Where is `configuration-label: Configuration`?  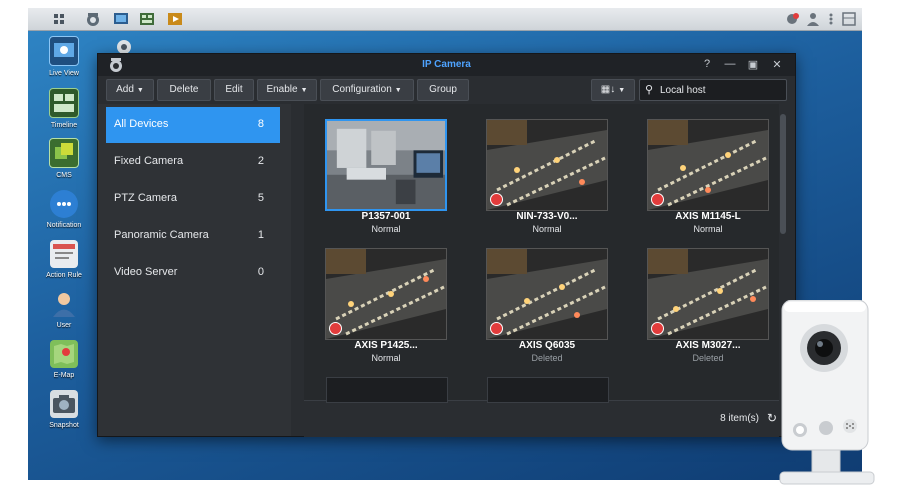
configuration-label: Configuration is located at coordinates (362, 89).